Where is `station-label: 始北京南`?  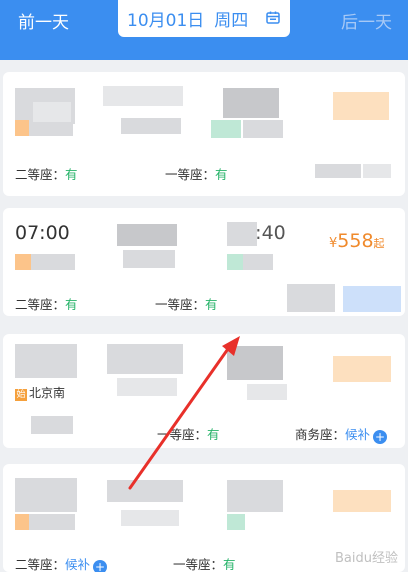
station-label: 始北京南 is located at coordinates (40, 393).